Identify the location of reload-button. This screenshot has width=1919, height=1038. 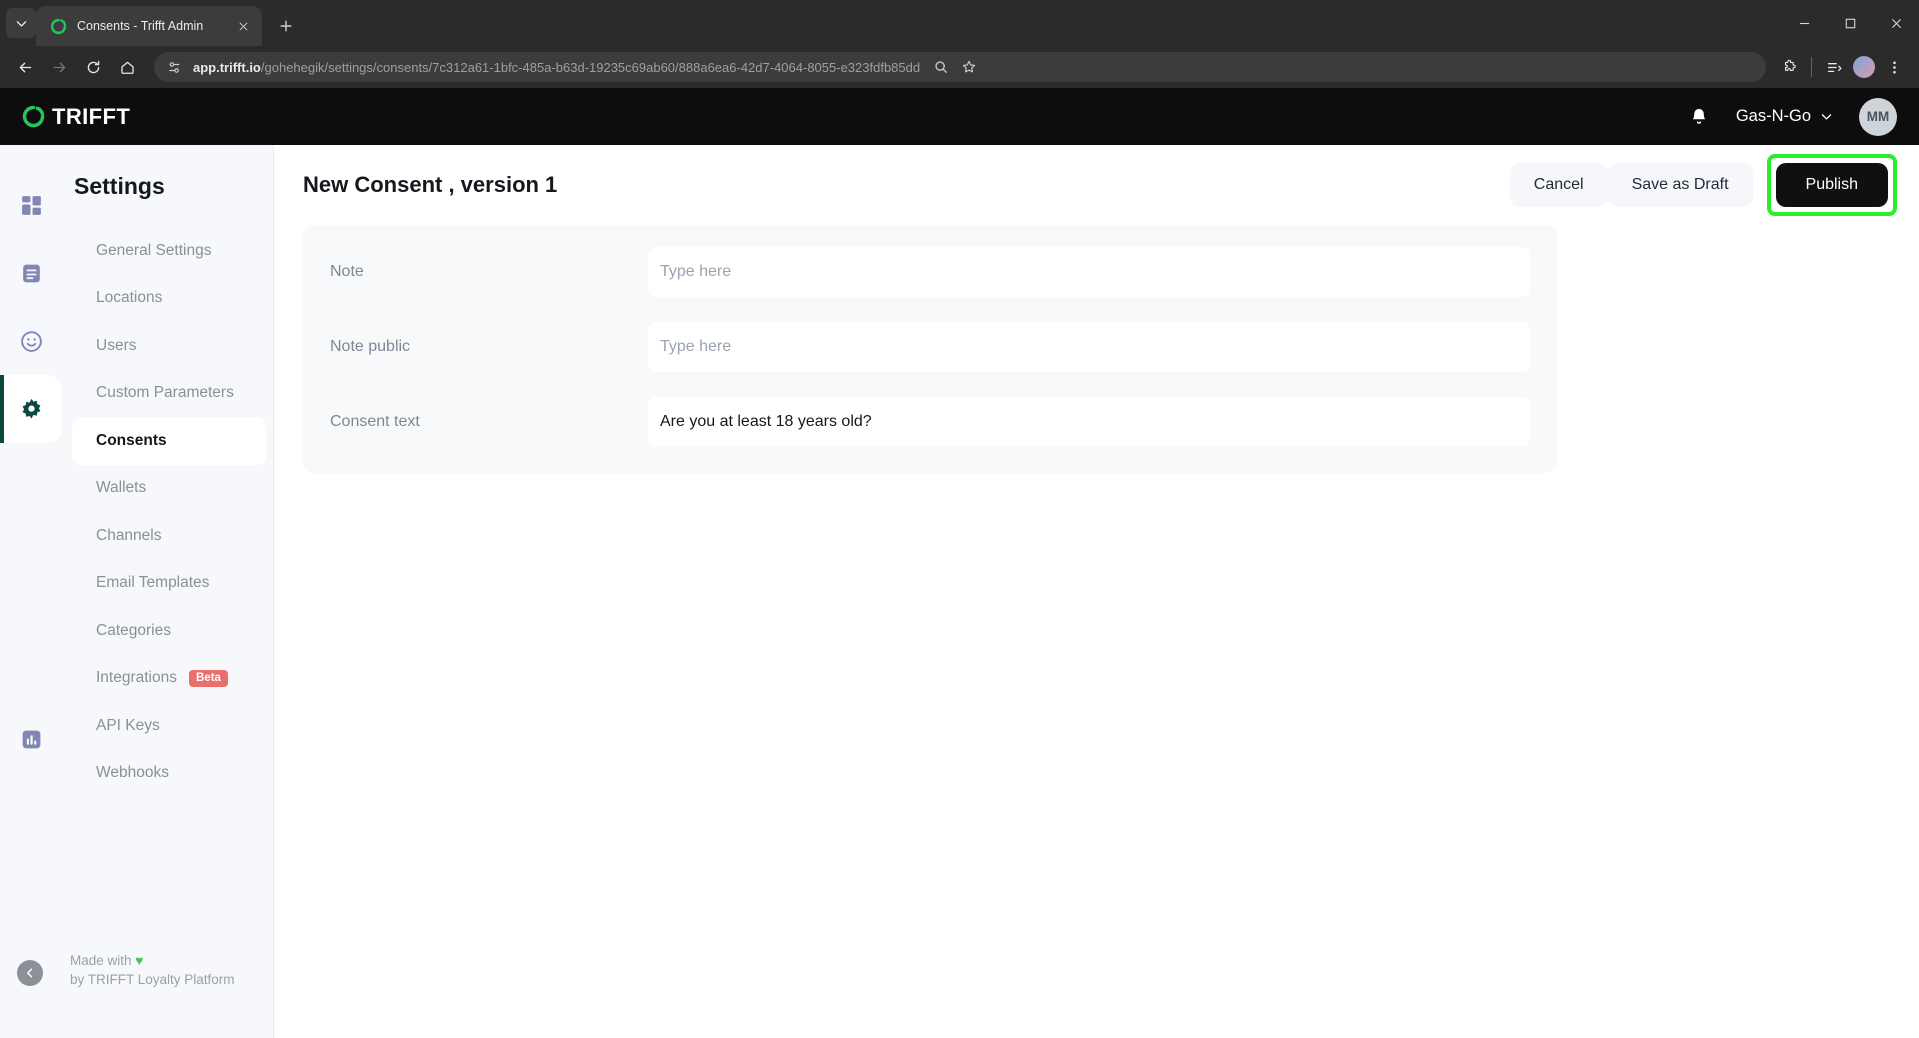
(93, 67).